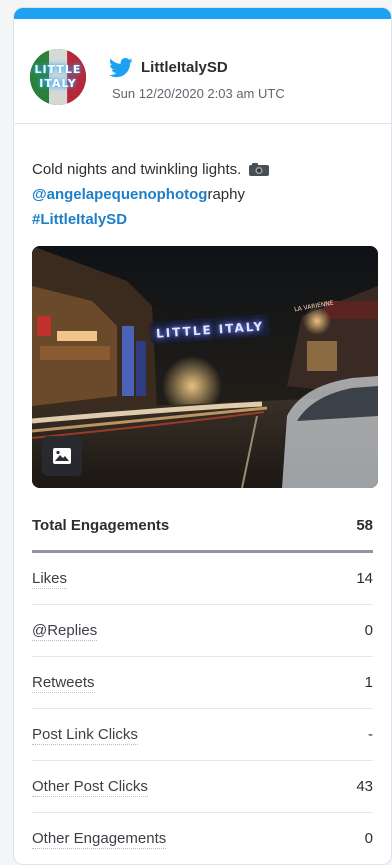 This screenshot has height=865, width=392. I want to click on metric-label: Likes, so click(50, 579).